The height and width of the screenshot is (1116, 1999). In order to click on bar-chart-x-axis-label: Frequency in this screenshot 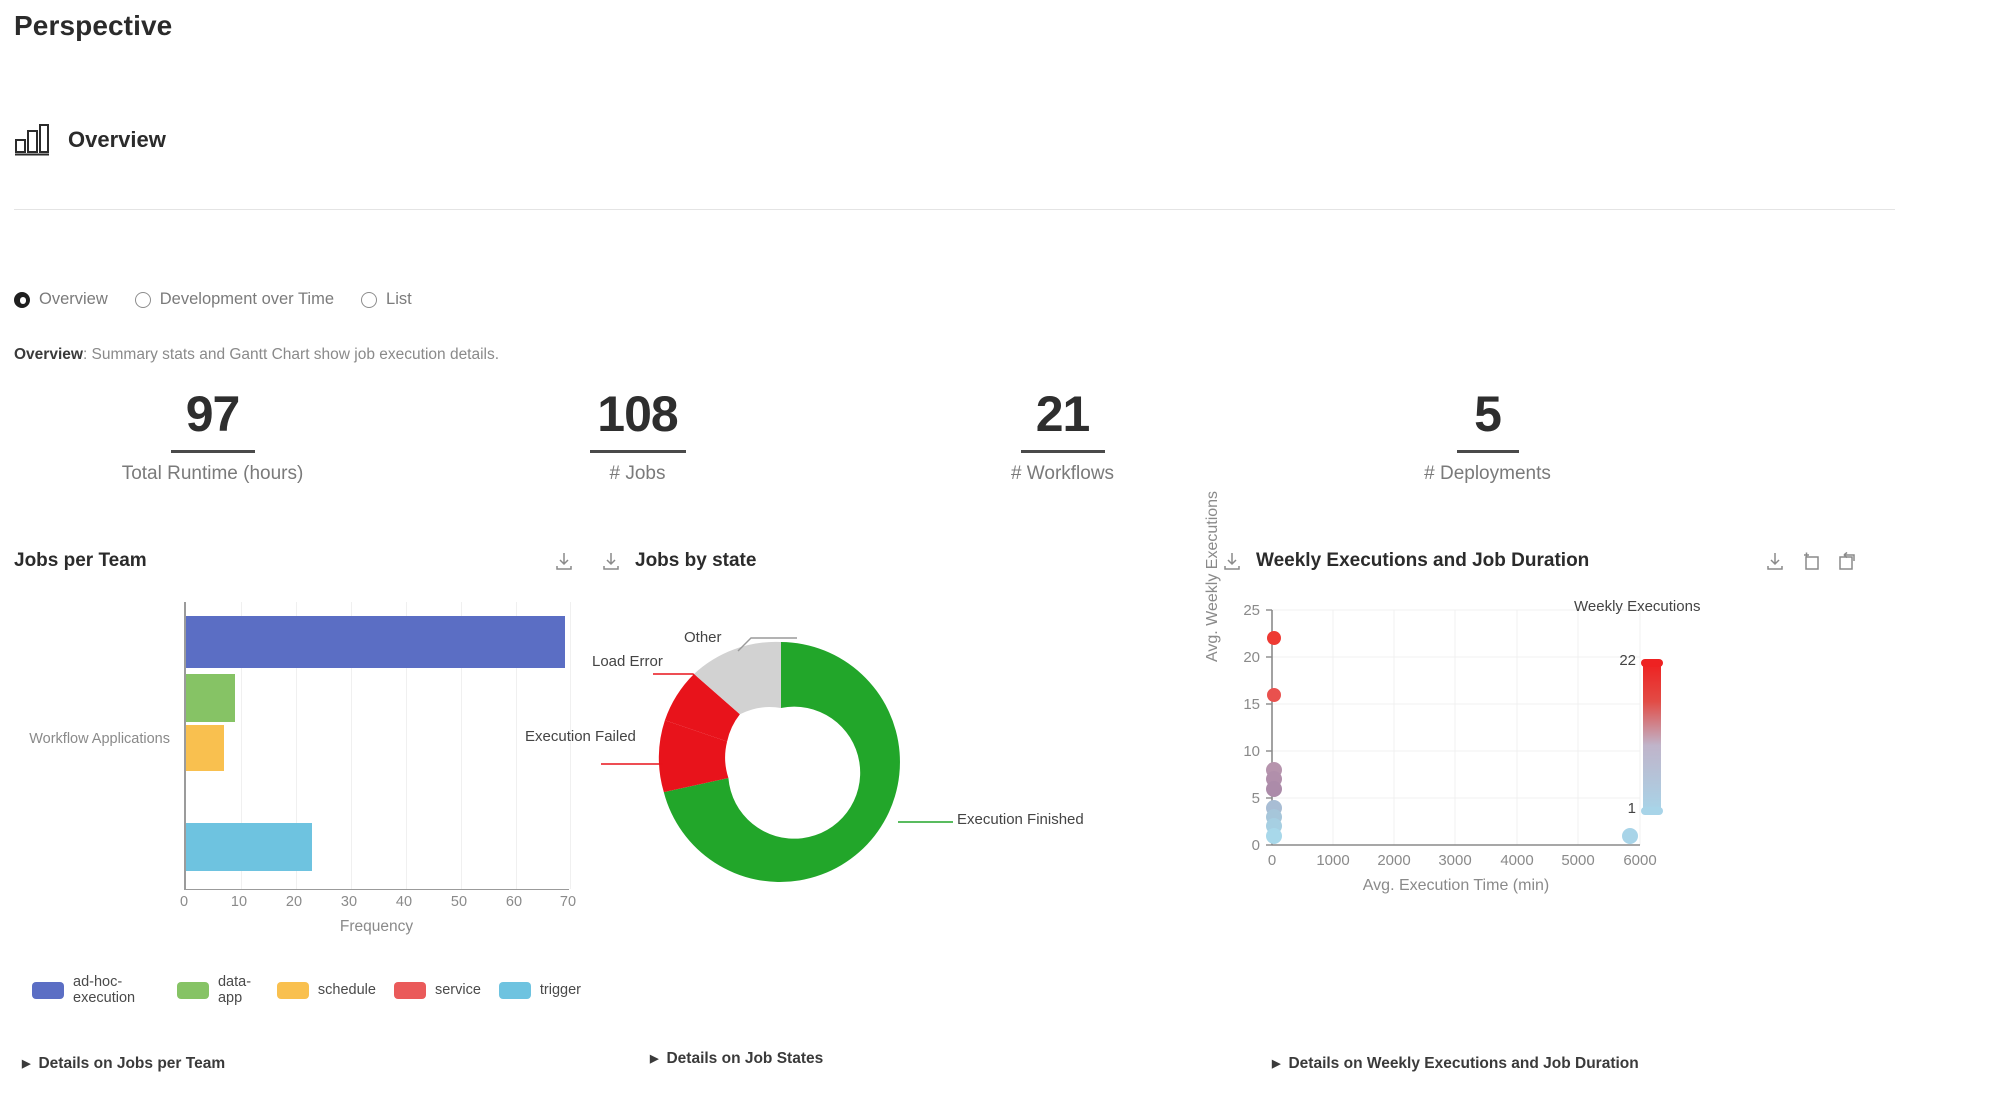, I will do `click(376, 926)`.